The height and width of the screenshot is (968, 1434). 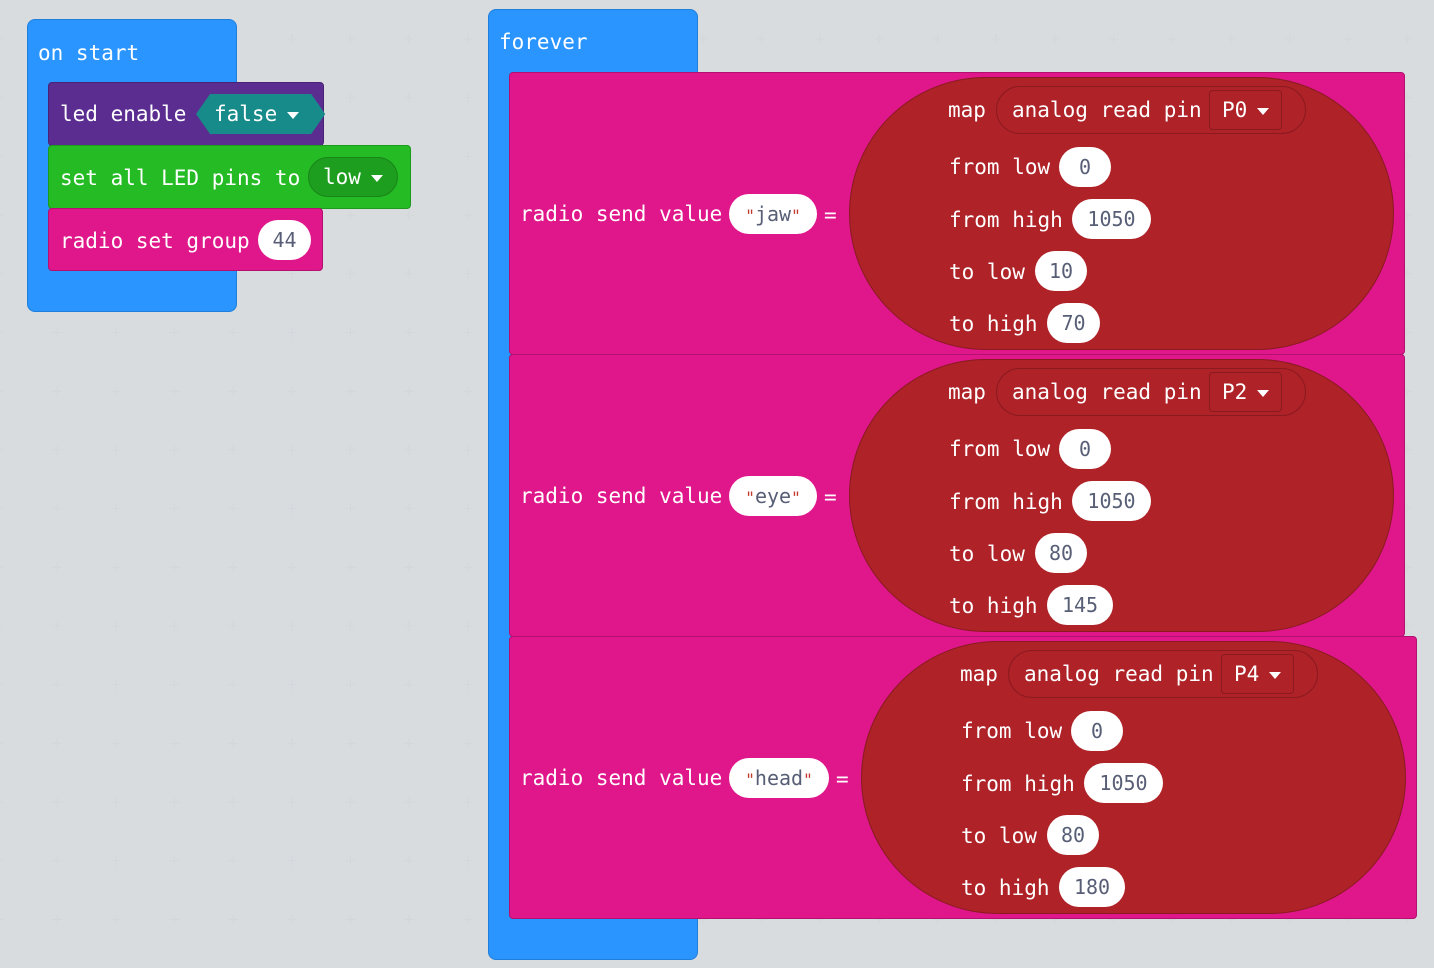 What do you see at coordinates (1235, 392) in the screenshot?
I see `pin-value: P2` at bounding box center [1235, 392].